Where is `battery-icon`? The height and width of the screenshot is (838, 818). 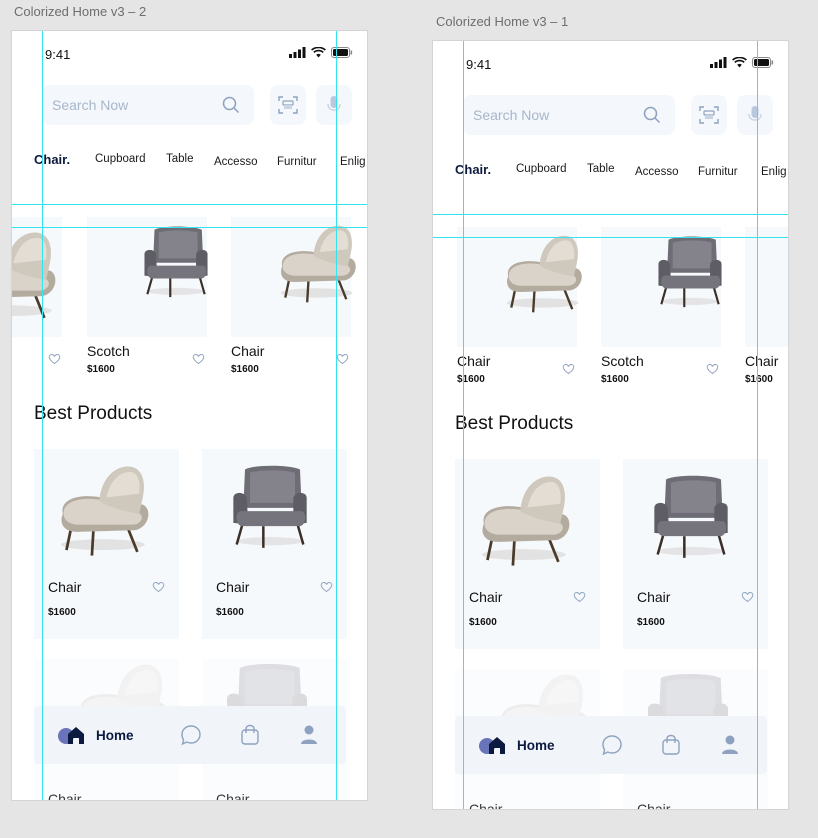
battery-icon is located at coordinates (342, 52).